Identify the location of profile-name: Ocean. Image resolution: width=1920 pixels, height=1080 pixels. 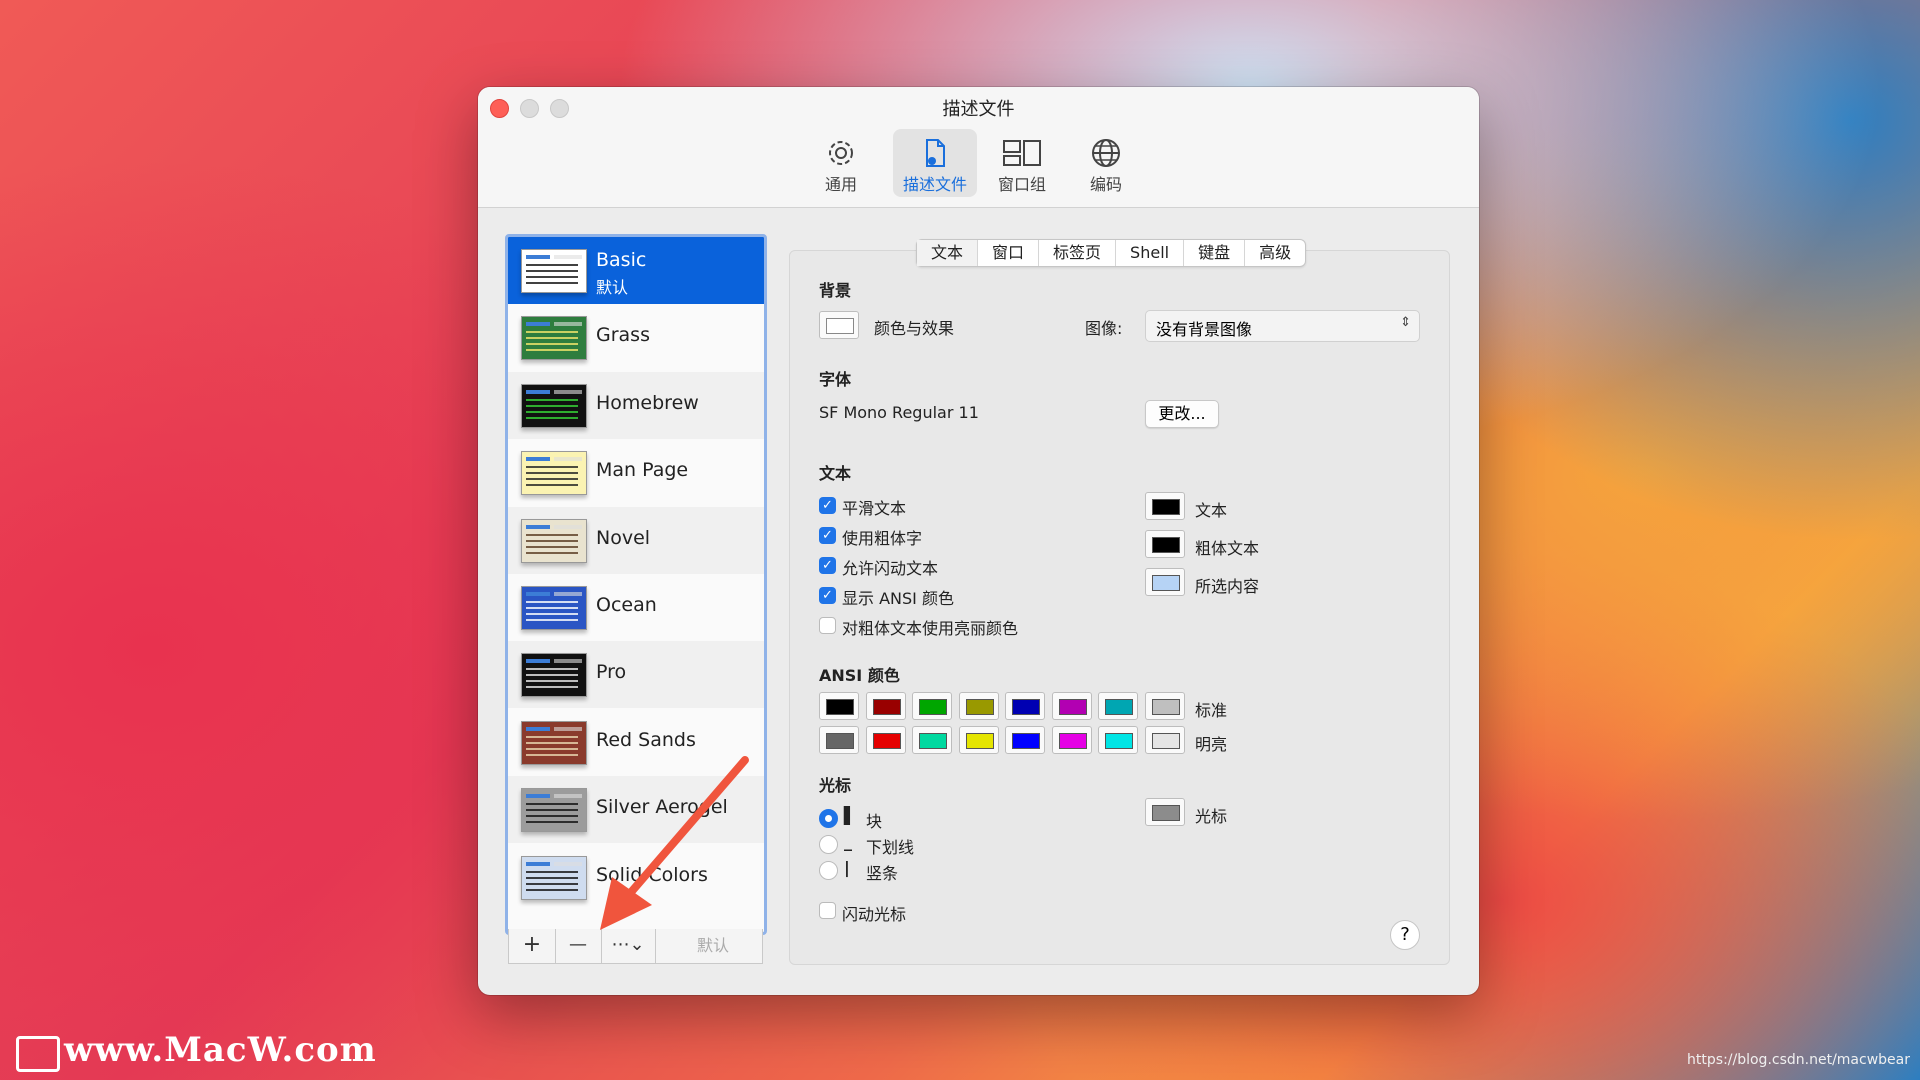
(626, 605).